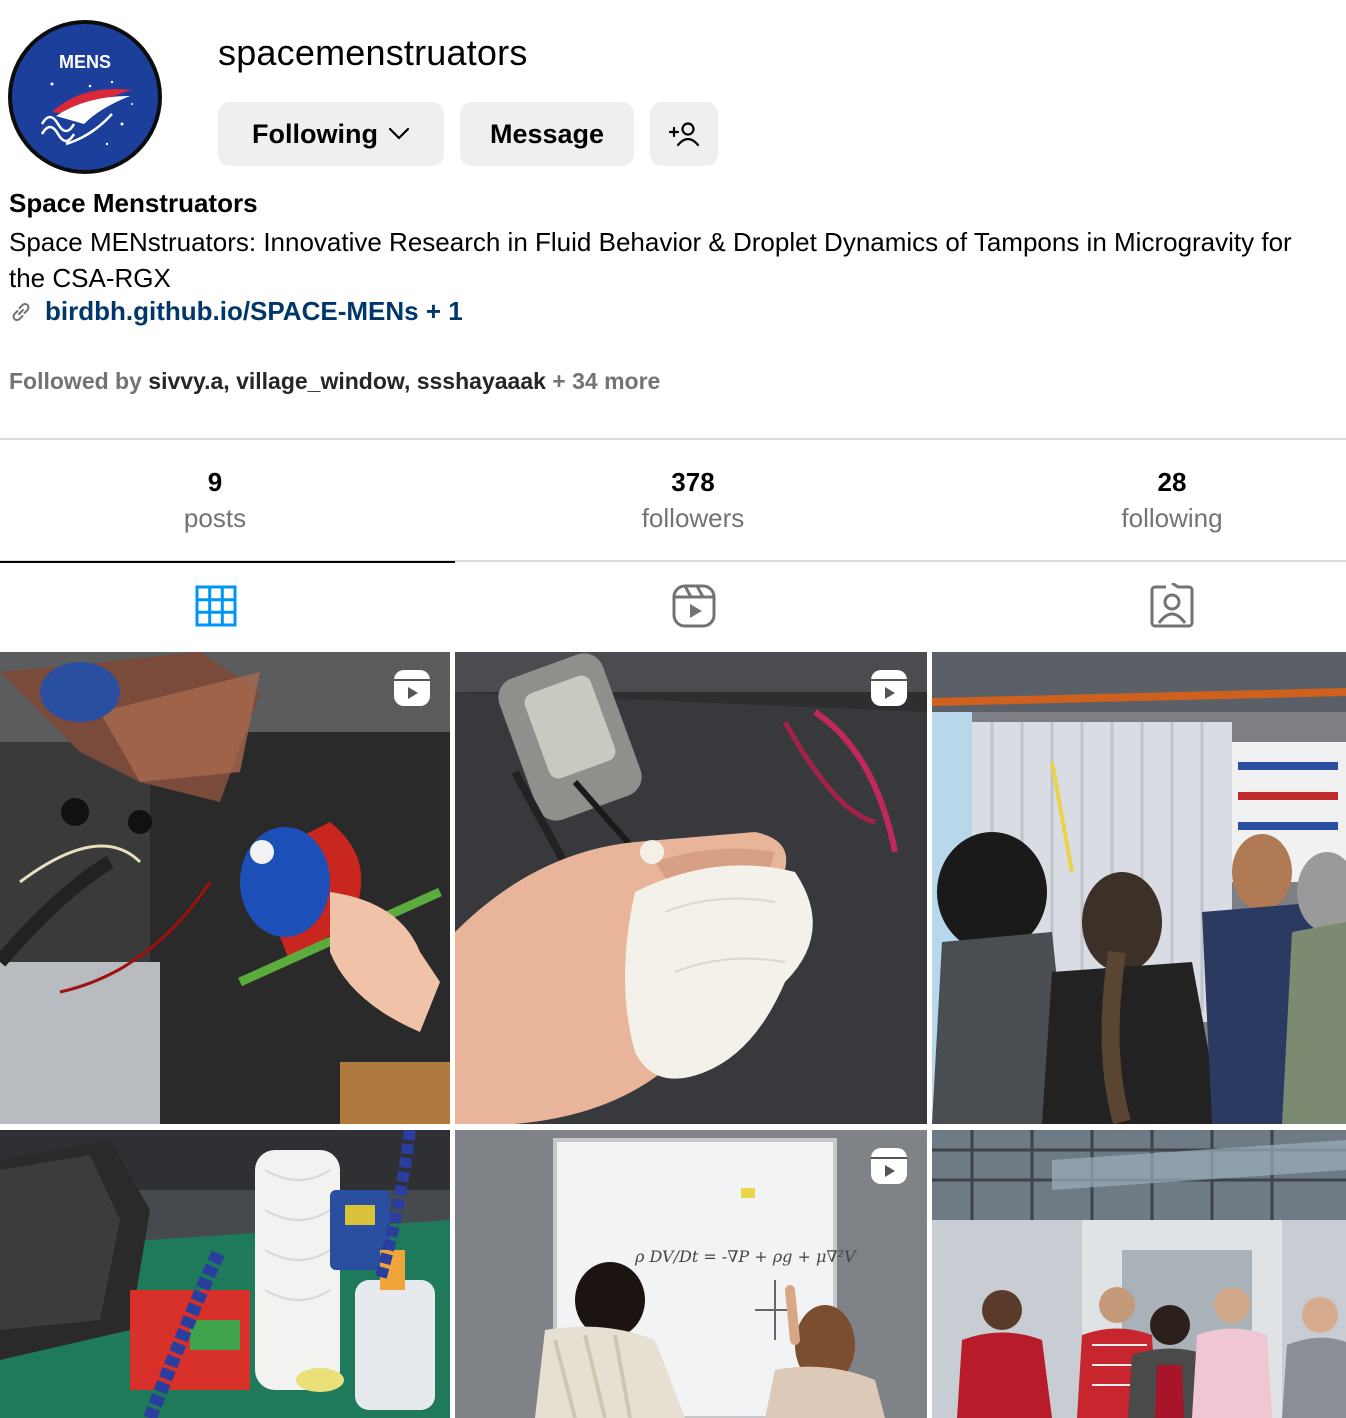  Describe the element at coordinates (215, 482) in the screenshot. I see `stat-posts-value: 9` at that location.